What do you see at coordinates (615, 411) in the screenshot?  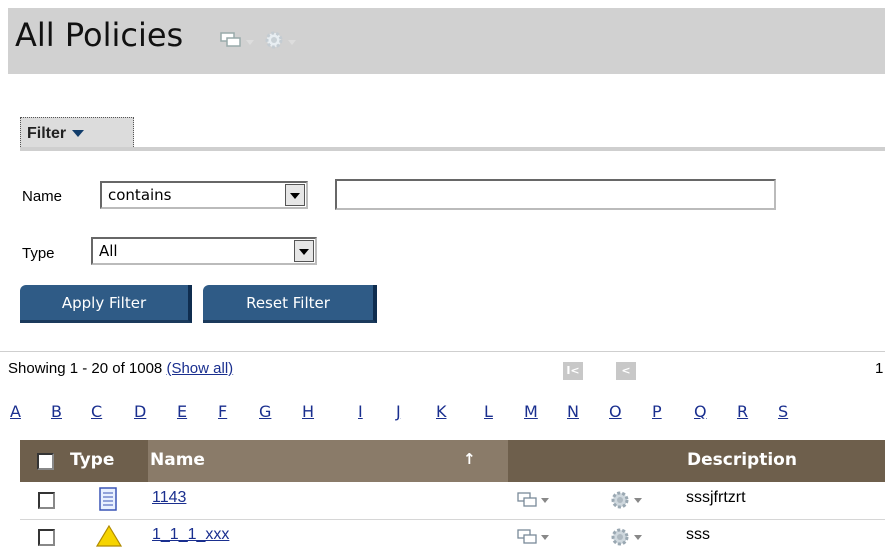 I see `alpha-link-o: O` at bounding box center [615, 411].